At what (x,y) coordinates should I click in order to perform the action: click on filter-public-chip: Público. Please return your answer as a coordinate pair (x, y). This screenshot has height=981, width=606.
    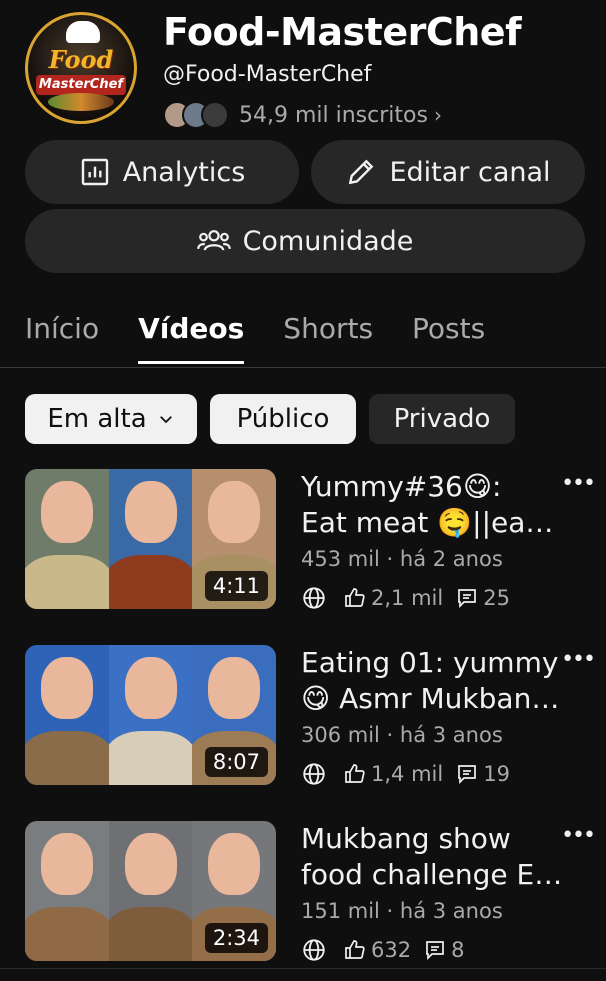
    Looking at the image, I should click on (283, 419).